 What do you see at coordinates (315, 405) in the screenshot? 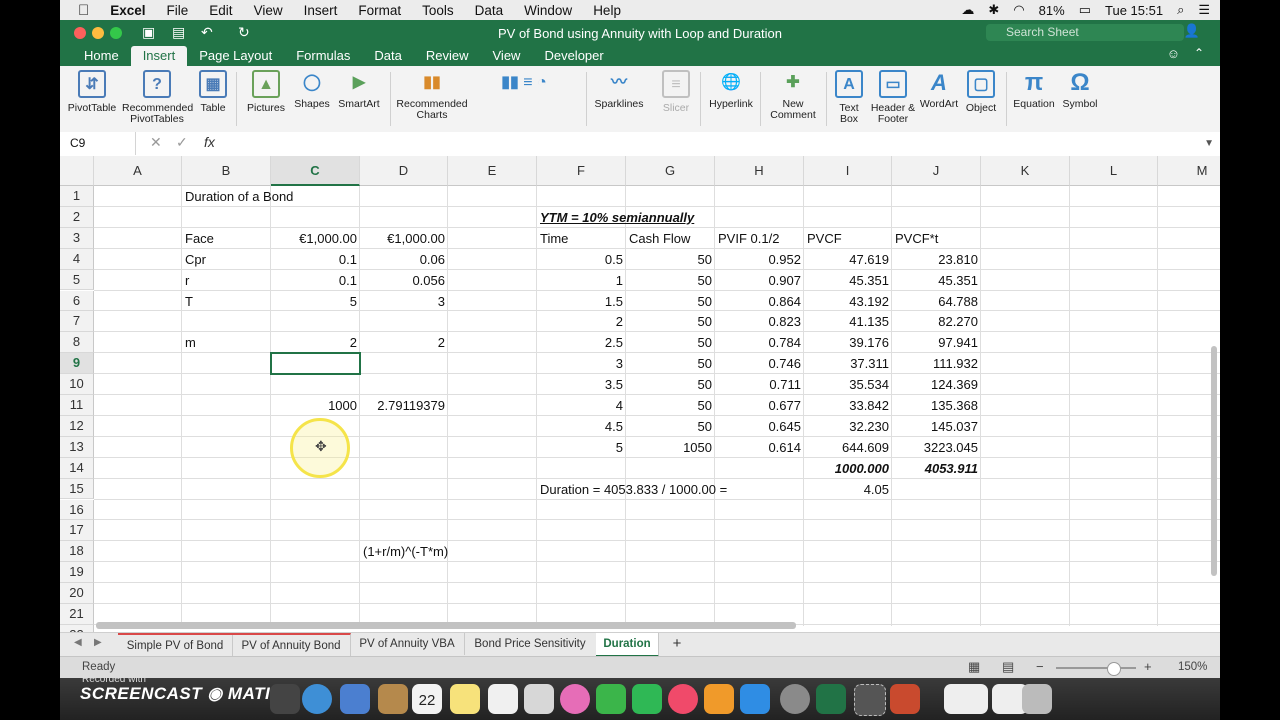
I see `cell-c11: 1000` at bounding box center [315, 405].